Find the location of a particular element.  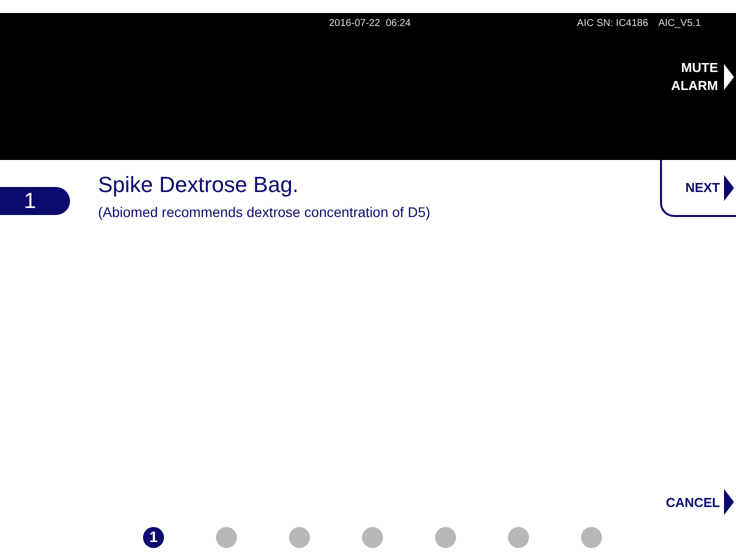

step-note: (Abiomed recommends dextrose concentration of D5) is located at coordinates (264, 212).